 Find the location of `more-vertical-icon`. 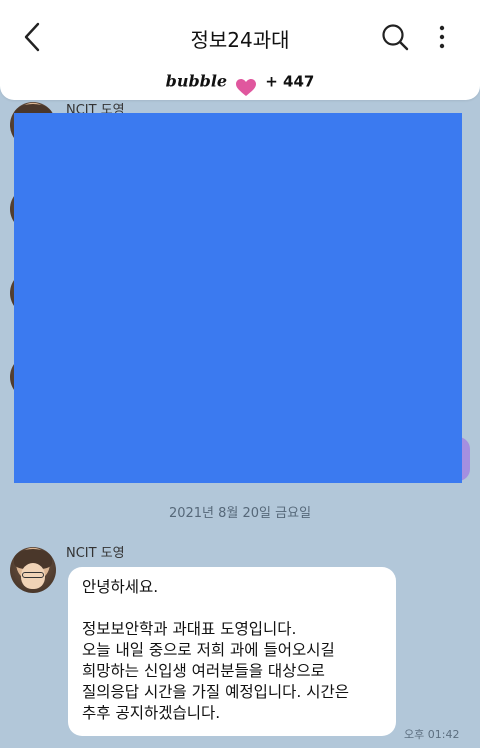

more-vertical-icon is located at coordinates (442, 37).